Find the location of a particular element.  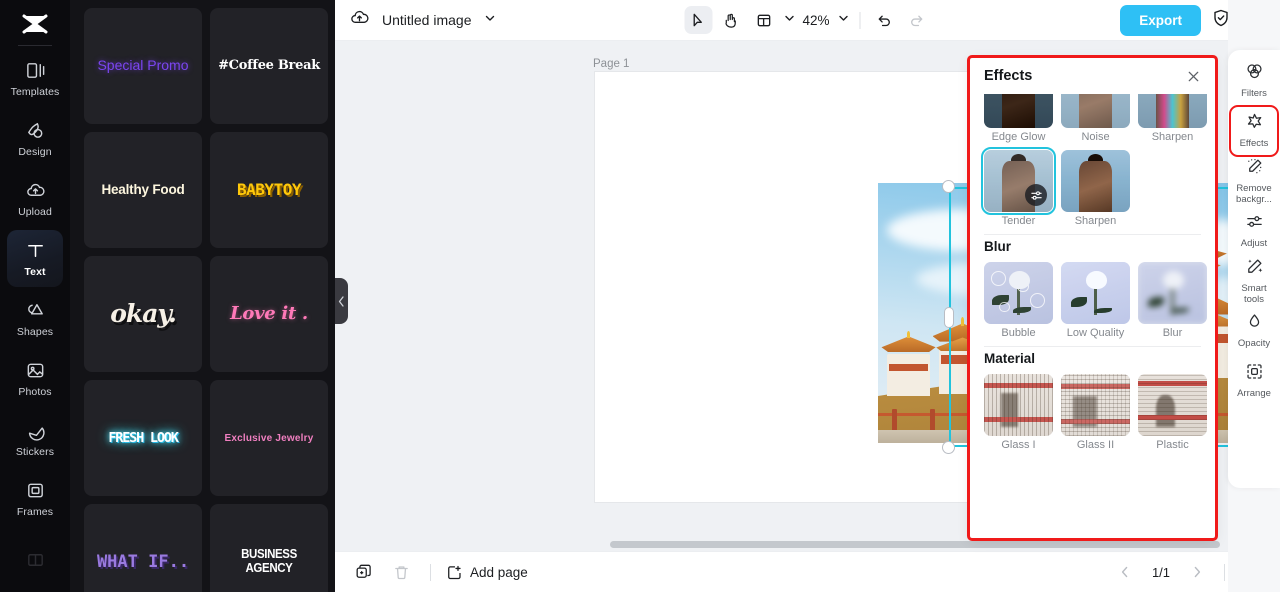

template-text: FRESH LOOK is located at coordinates (143, 437).